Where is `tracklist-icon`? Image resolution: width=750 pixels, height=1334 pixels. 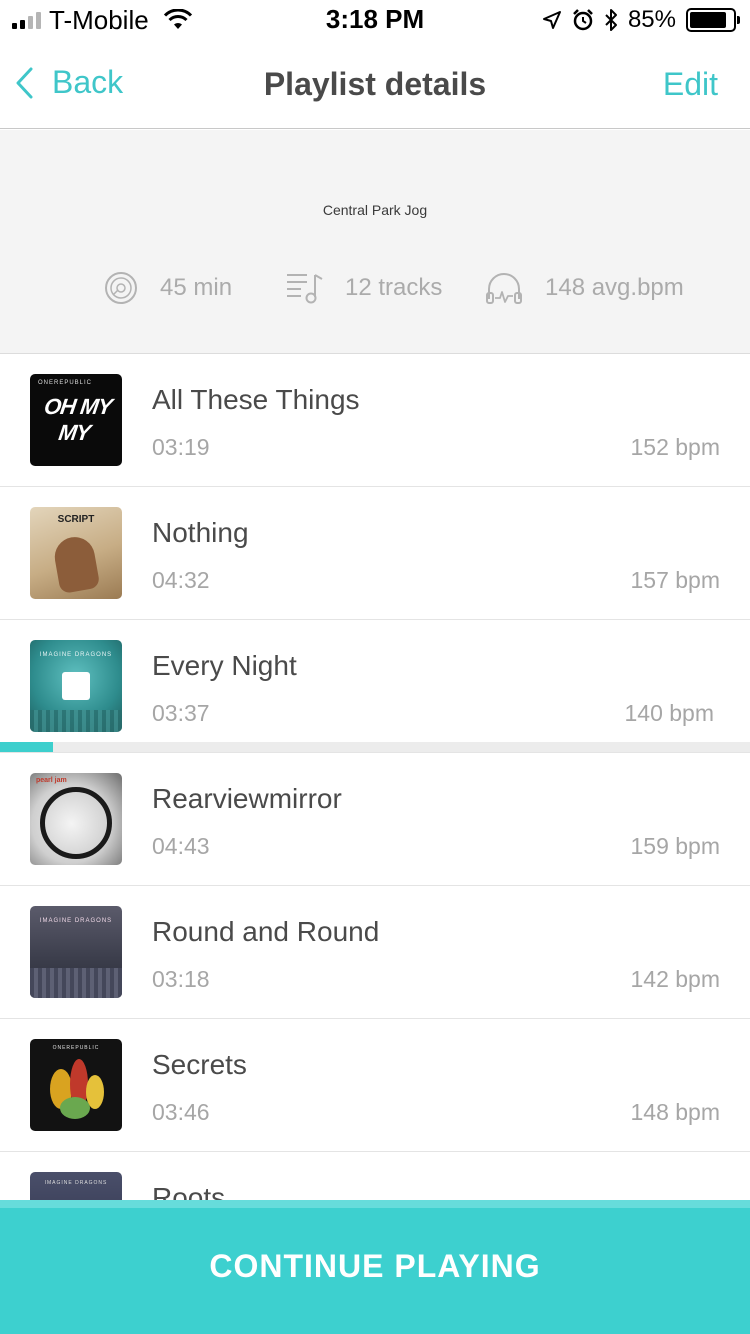 tracklist-icon is located at coordinates (305, 289).